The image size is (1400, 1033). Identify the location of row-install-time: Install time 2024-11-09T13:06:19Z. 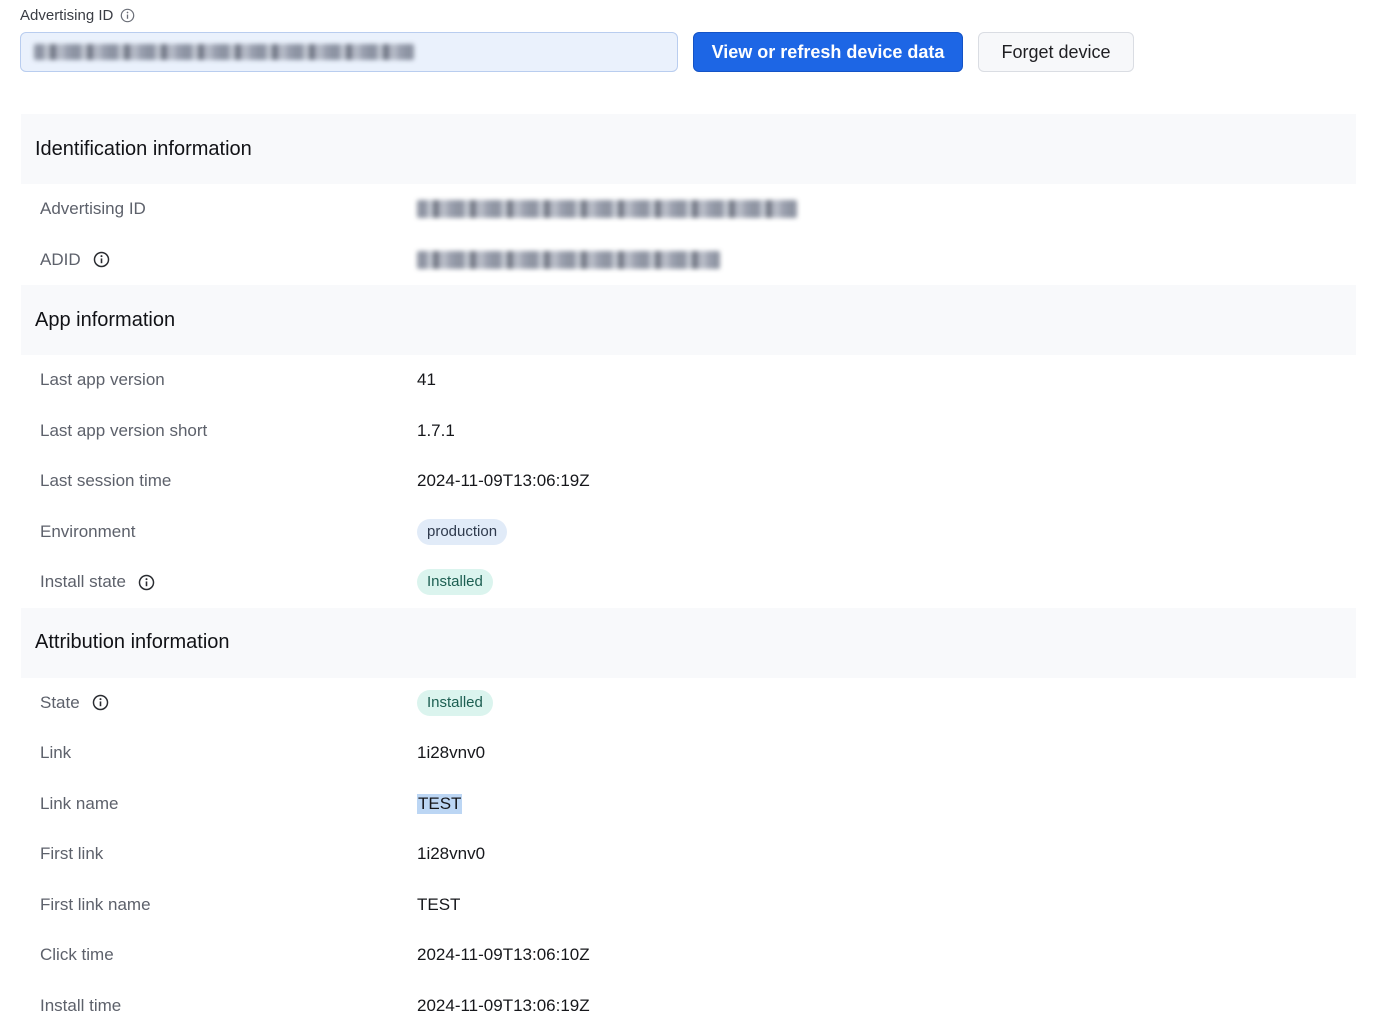
(688, 1006).